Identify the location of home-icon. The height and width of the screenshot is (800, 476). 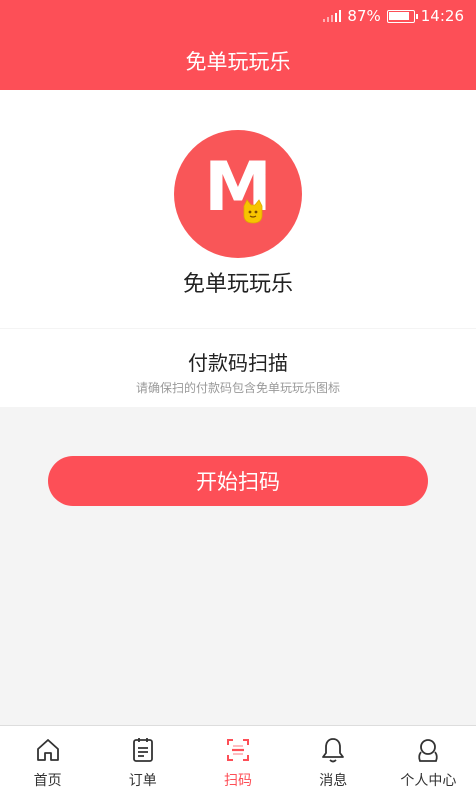
(47, 750).